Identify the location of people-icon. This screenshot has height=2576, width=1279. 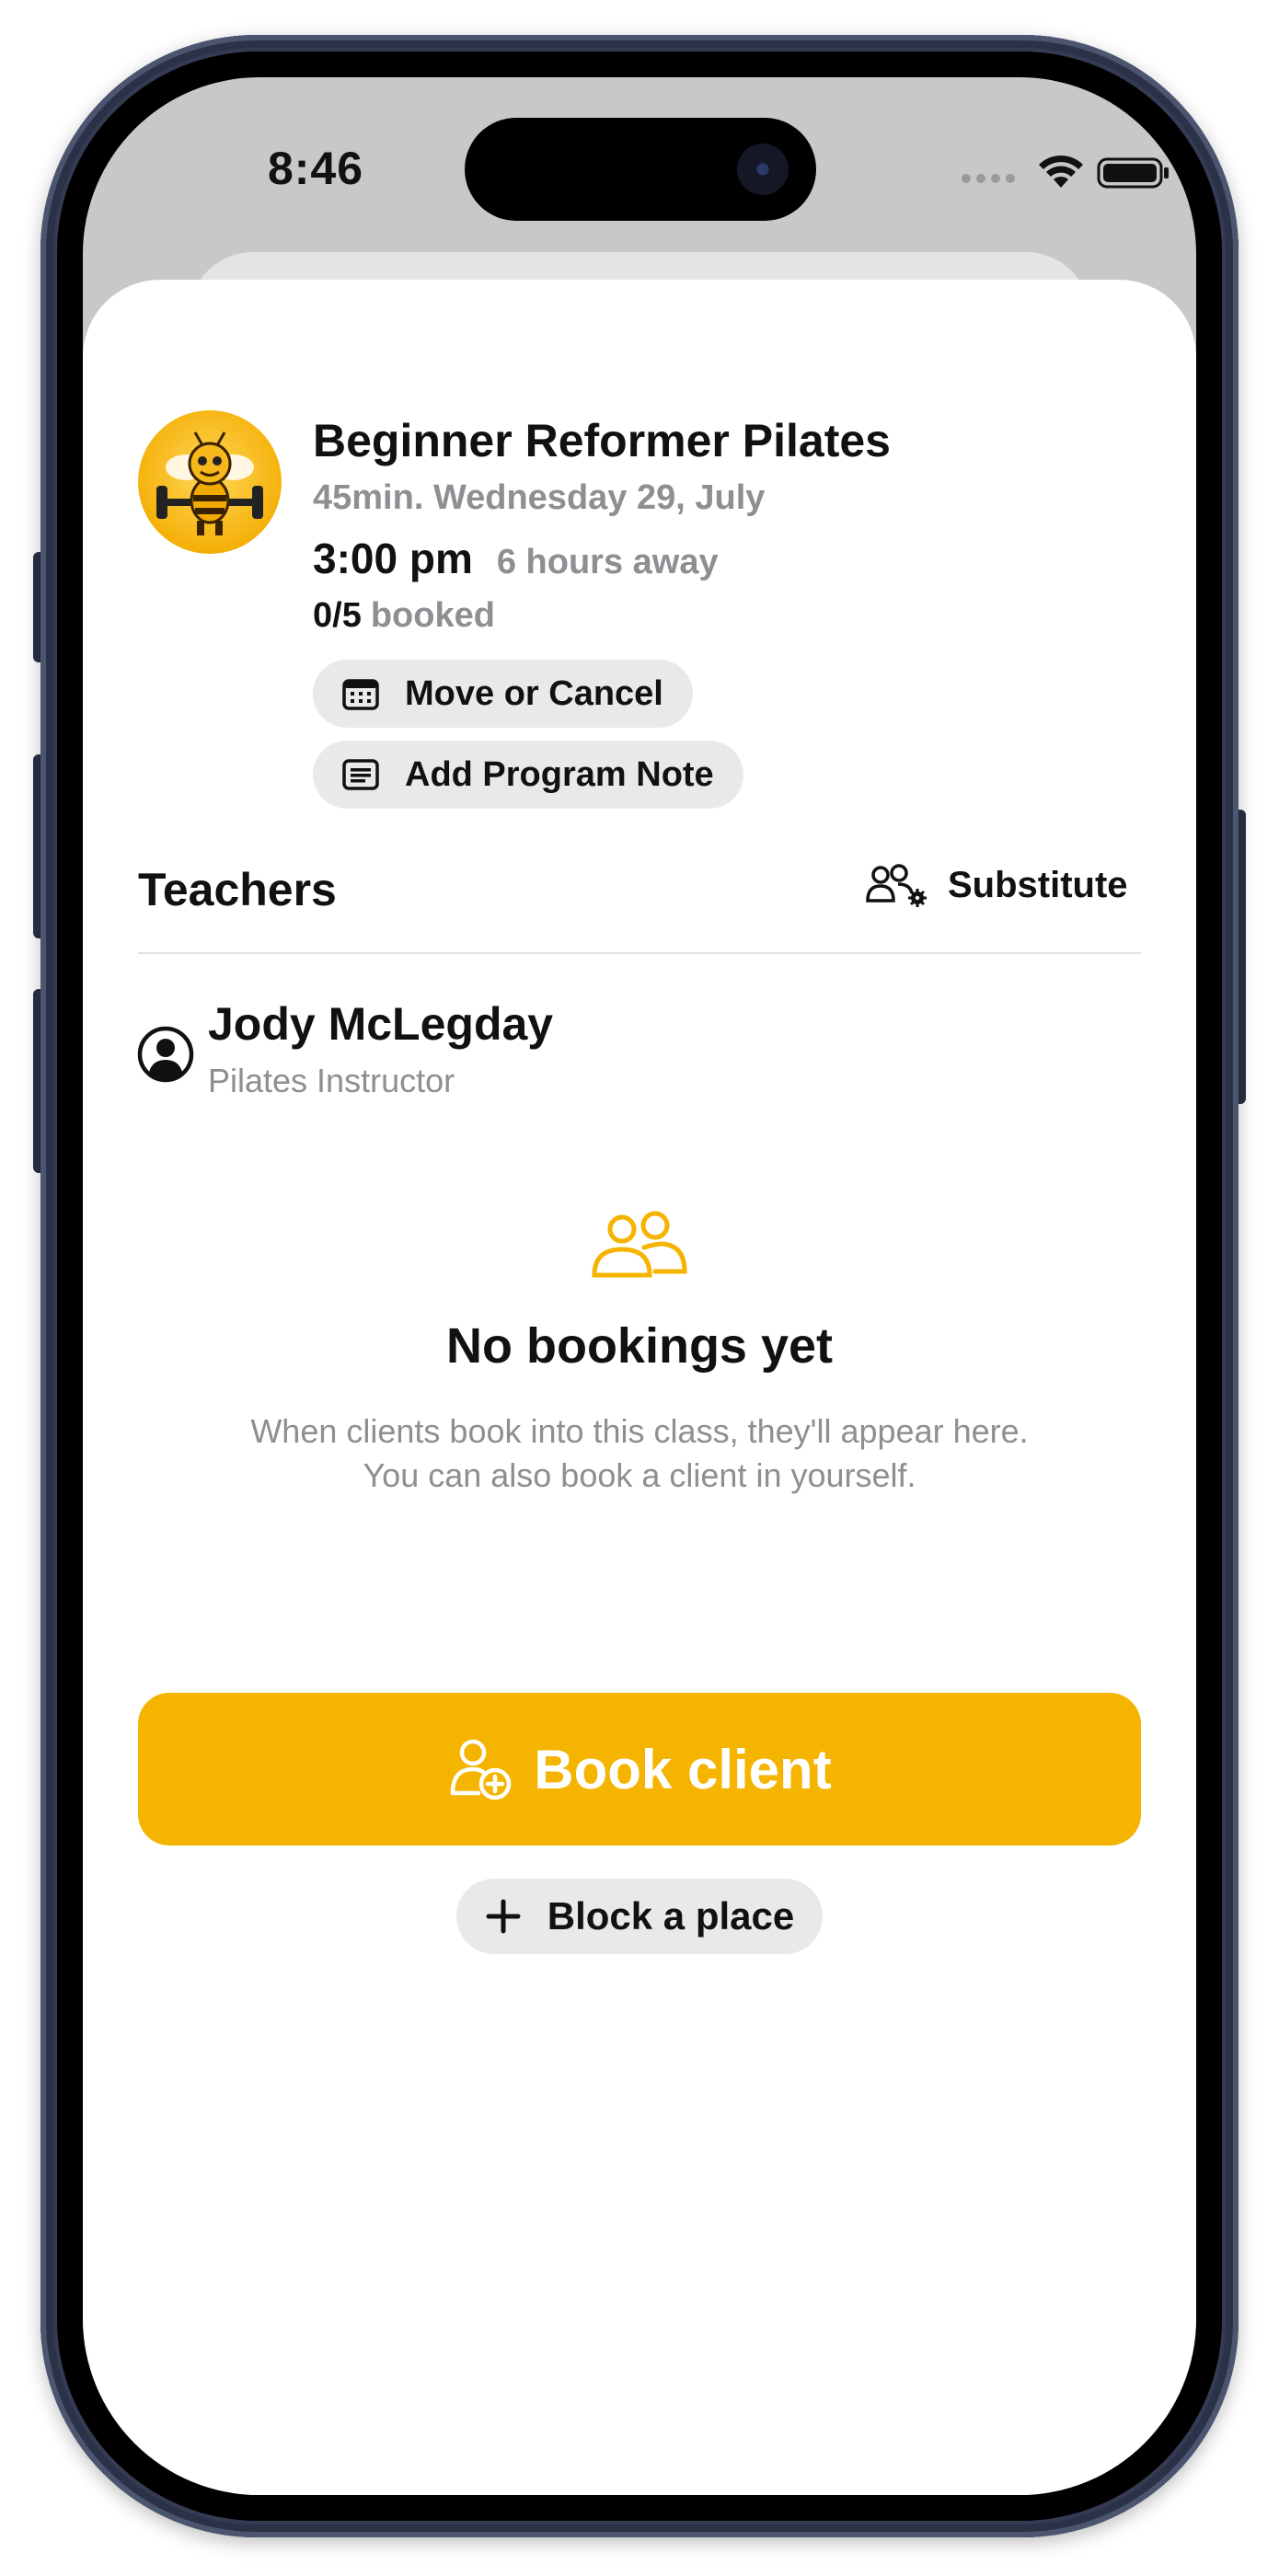
(639, 1244).